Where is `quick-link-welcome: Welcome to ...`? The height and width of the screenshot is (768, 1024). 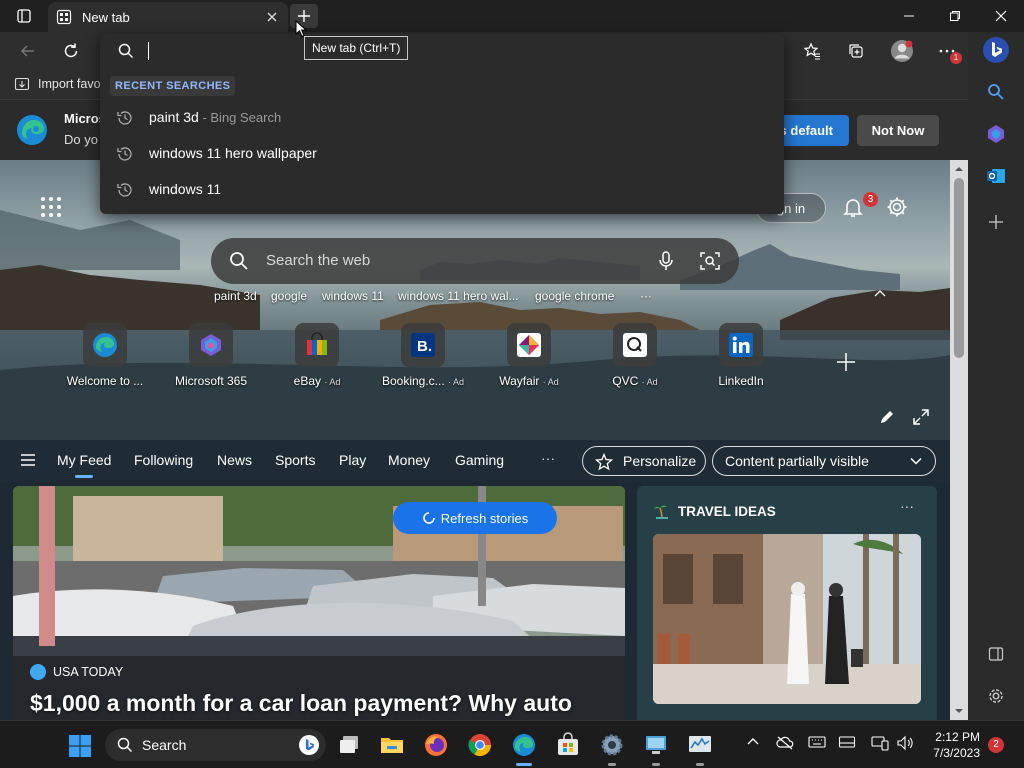
quick-link-welcome: Welcome to ... is located at coordinates (105, 358).